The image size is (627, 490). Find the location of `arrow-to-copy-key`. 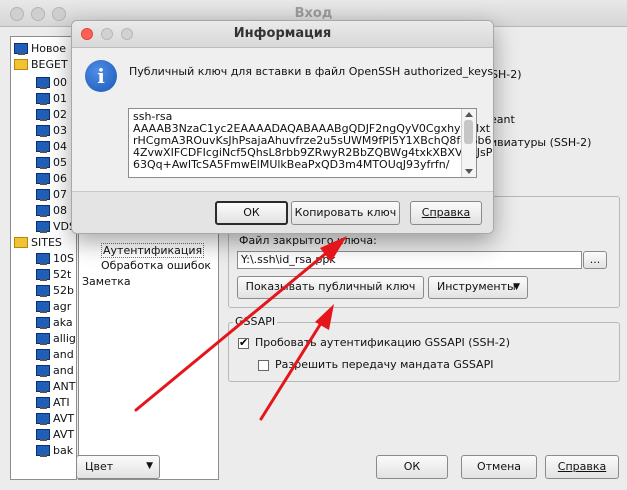

arrow-to-copy-key is located at coordinates (240, 324).